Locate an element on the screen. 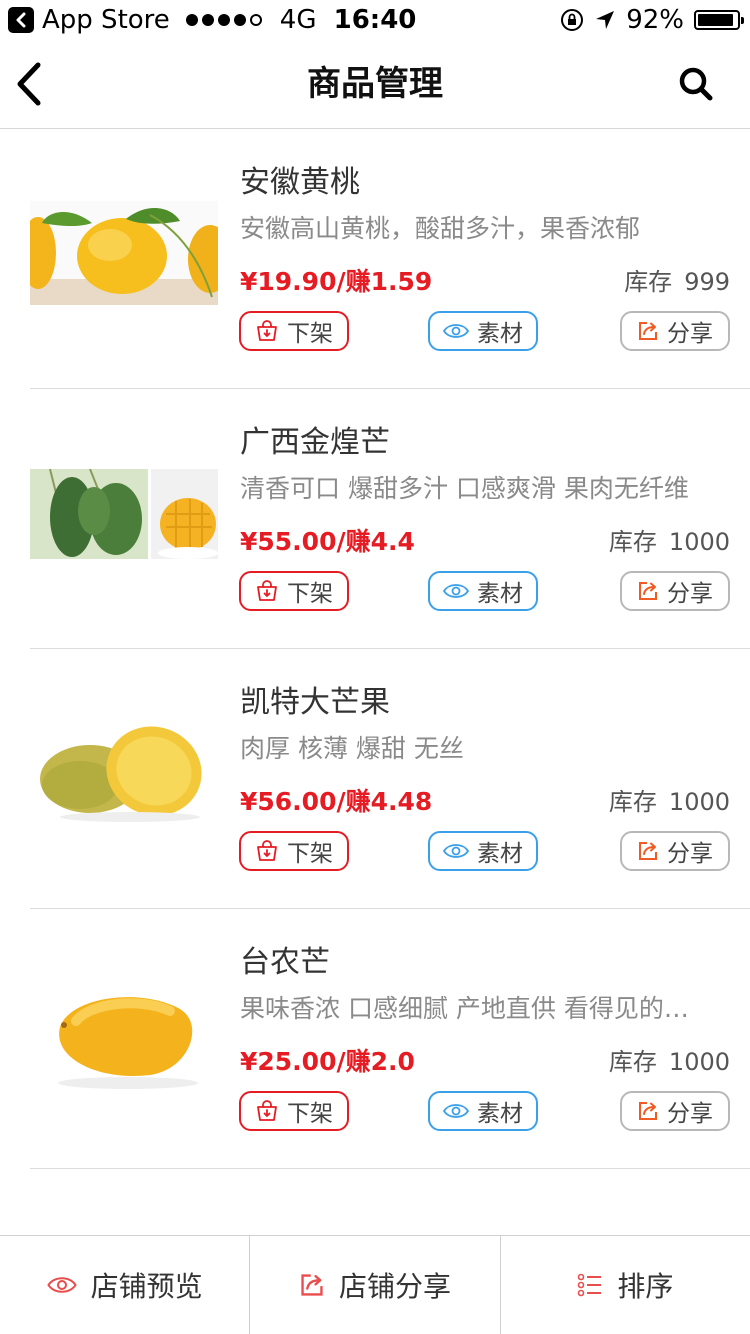 The width and height of the screenshot is (750, 1334). product-price: ¥19.90/赚1.59 is located at coordinates (336, 281).